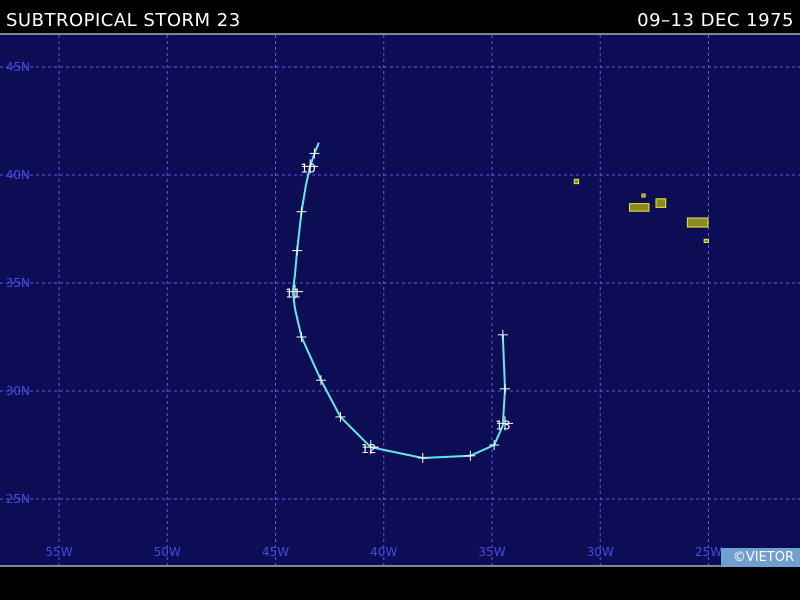  Describe the element at coordinates (639, 207) in the screenshot. I see `azores-faial-pico-island` at that location.